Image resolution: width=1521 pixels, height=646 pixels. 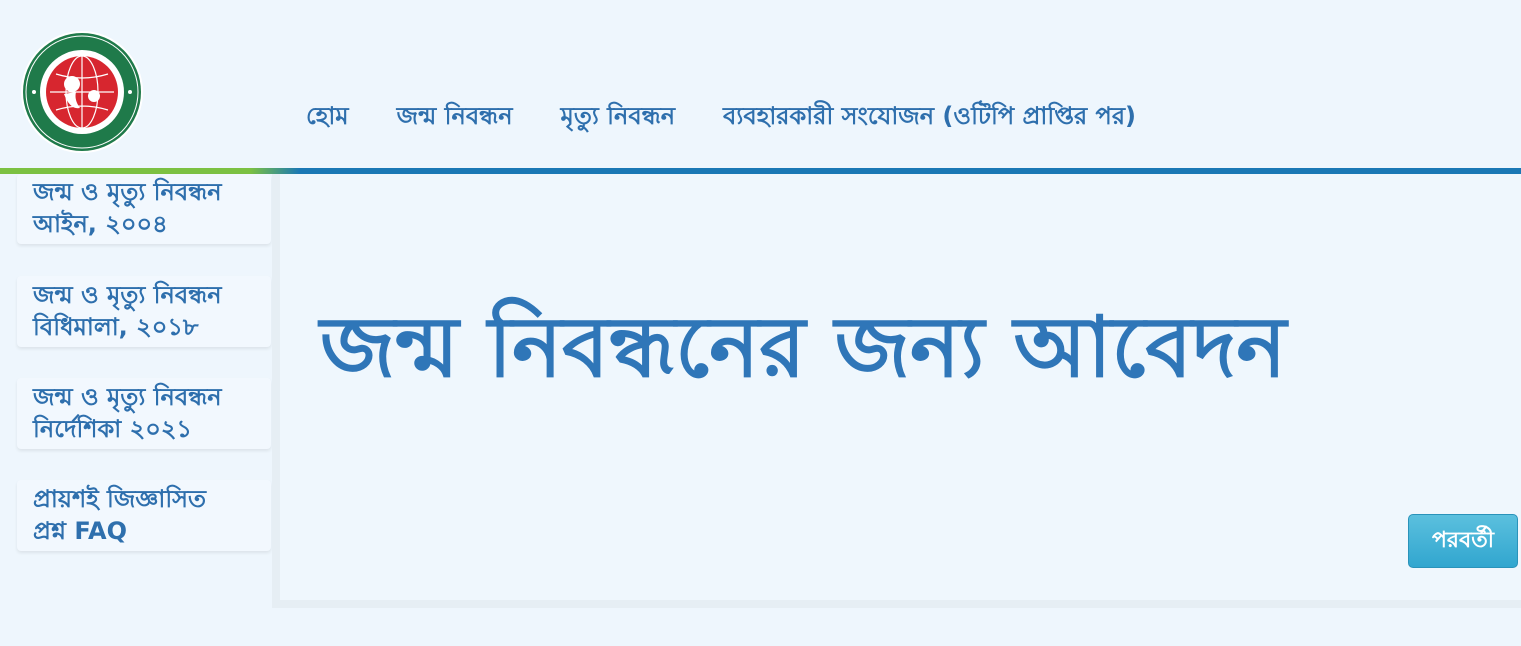 I want to click on nav-birth-registration: জন্ম নিবন্ধন, so click(x=455, y=116).